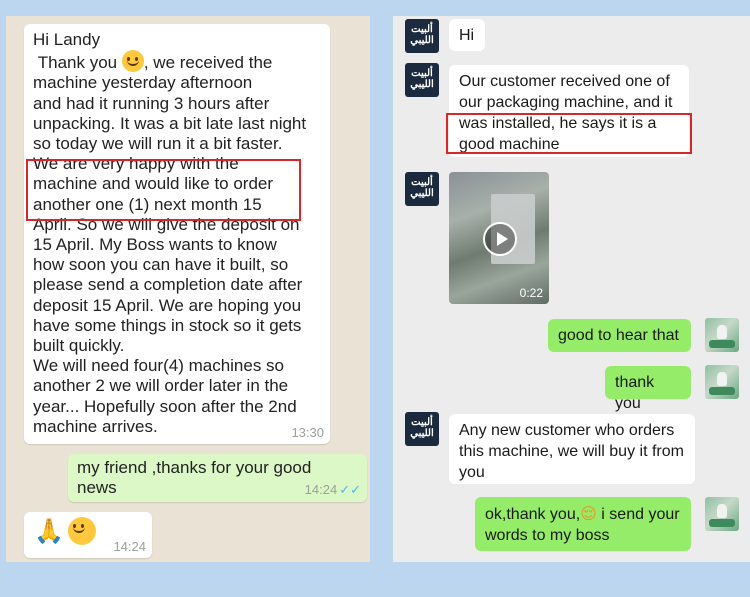 This screenshot has width=750, height=597. I want to click on message-text: good to hear that, so click(618, 335).